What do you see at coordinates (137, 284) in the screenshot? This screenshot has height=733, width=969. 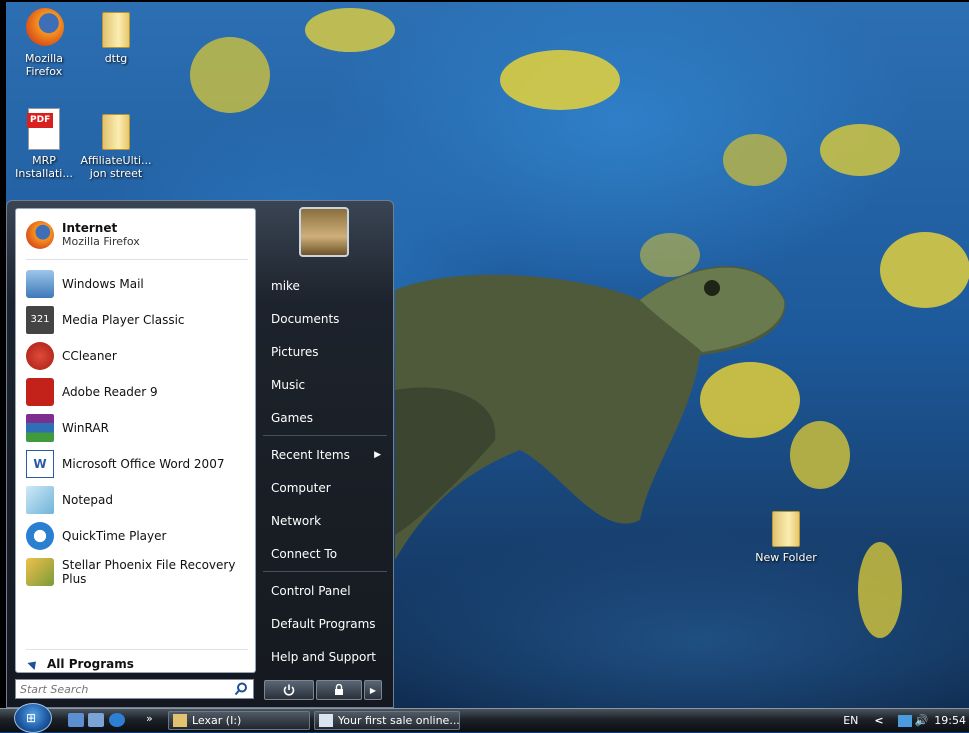 I see `program-item-windows-mail: Windows Mail` at bounding box center [137, 284].